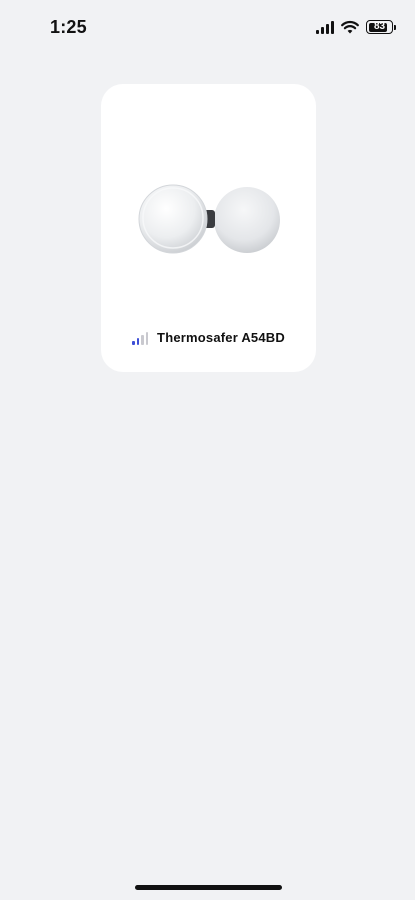  Describe the element at coordinates (68, 27) in the screenshot. I see `status-time: 1:25` at that location.